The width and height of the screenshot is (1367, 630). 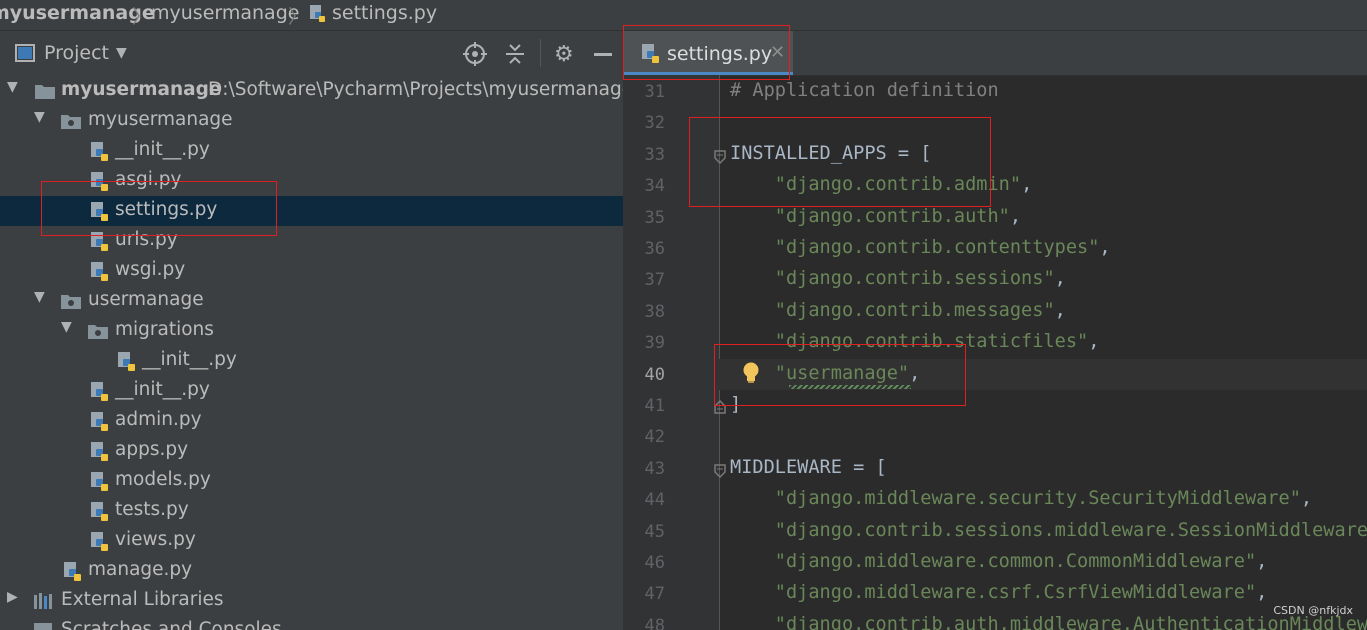 I want to click on tree-item-file: tests.py, so click(x=311, y=511).